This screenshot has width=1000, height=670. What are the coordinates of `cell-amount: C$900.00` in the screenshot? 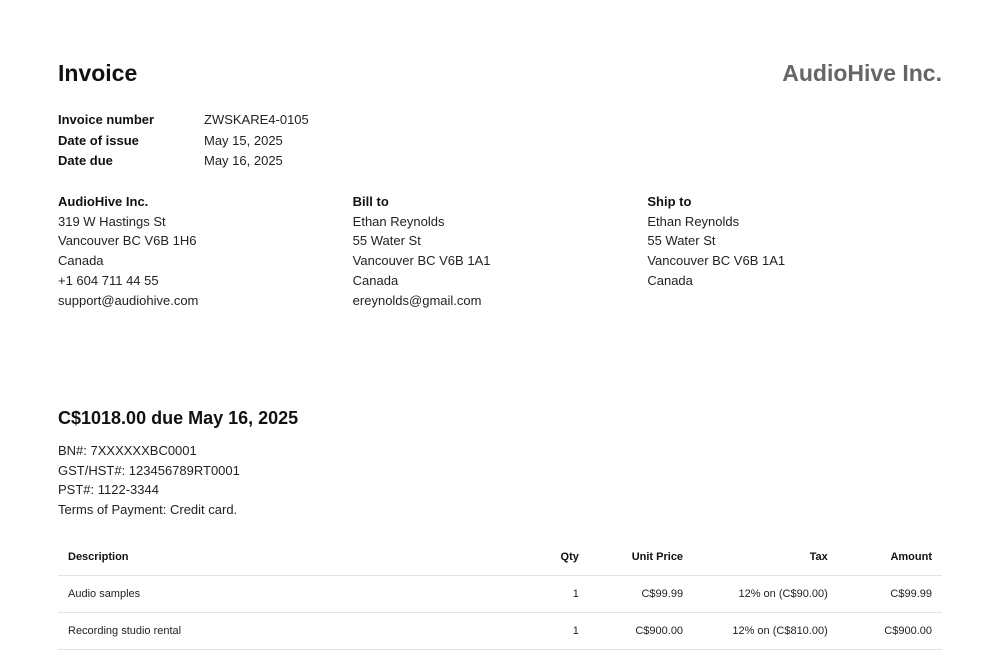 It's located at (889, 631).